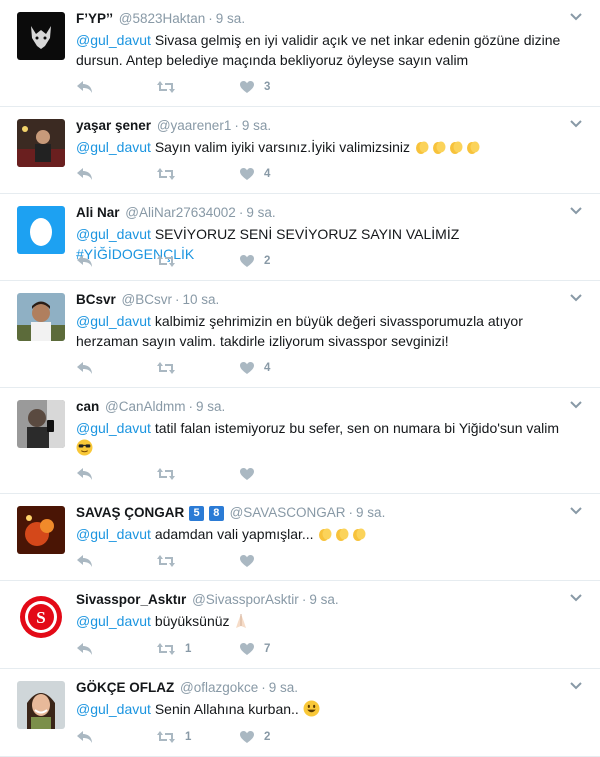  Describe the element at coordinates (325, 534) in the screenshot. I see `clapping-hands-emoji` at that location.